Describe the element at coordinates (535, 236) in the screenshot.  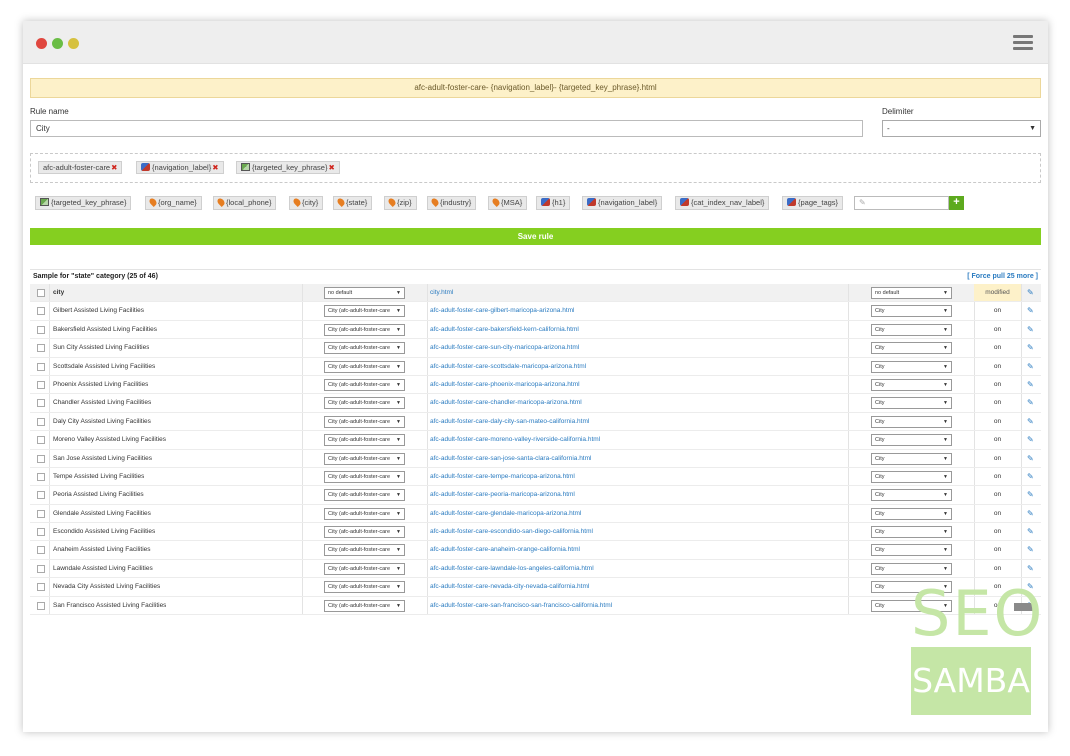
I see `save-rule-button: Save rule` at that location.